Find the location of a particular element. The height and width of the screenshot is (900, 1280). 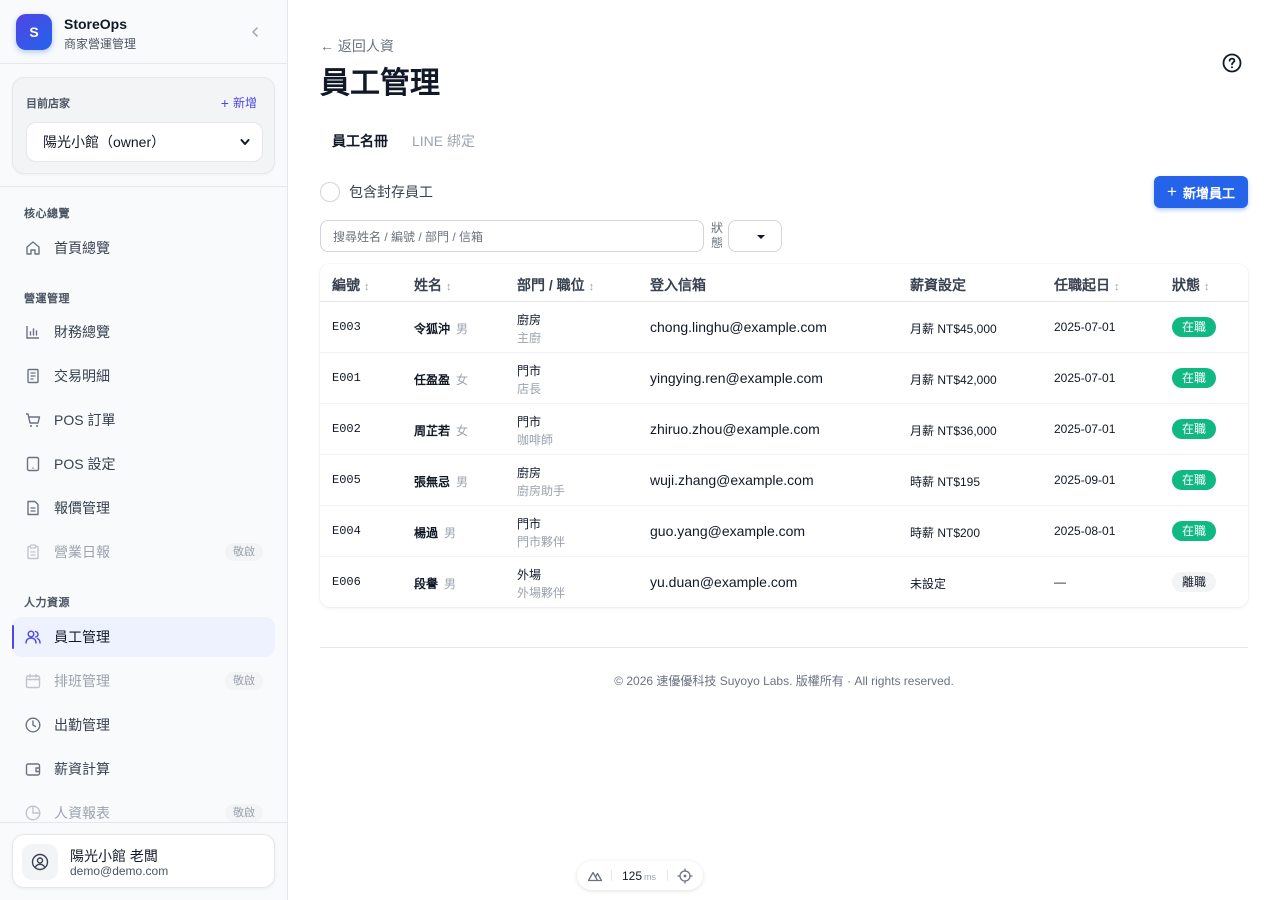

users-icon is located at coordinates (33, 637).